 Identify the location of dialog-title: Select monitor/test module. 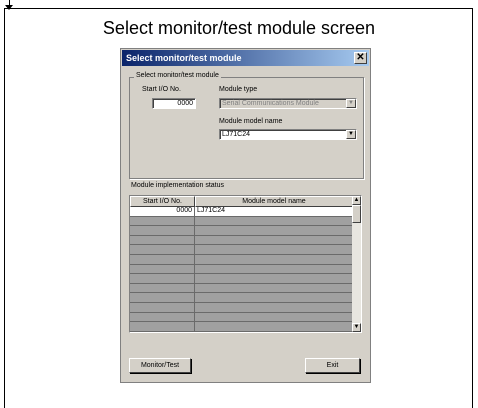
(184, 58).